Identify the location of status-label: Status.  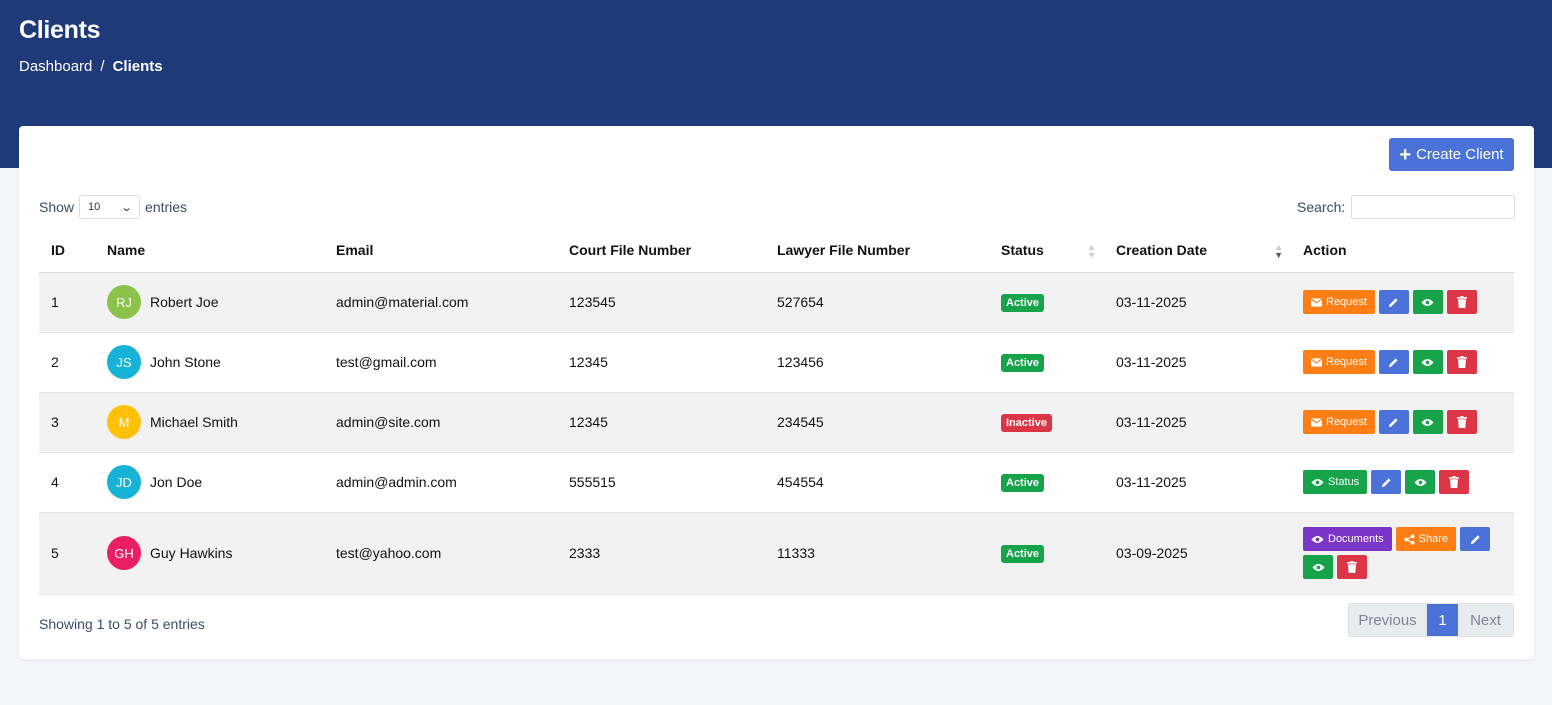
(1344, 482).